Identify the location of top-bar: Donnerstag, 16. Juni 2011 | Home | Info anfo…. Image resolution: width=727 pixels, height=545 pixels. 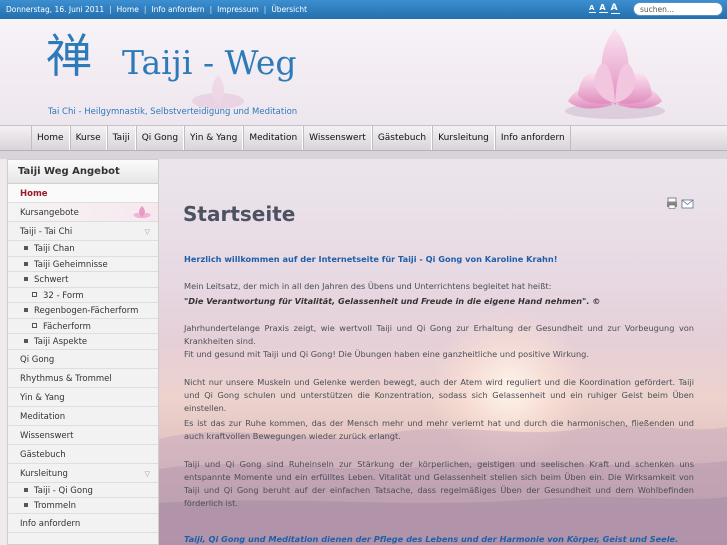
(363, 9).